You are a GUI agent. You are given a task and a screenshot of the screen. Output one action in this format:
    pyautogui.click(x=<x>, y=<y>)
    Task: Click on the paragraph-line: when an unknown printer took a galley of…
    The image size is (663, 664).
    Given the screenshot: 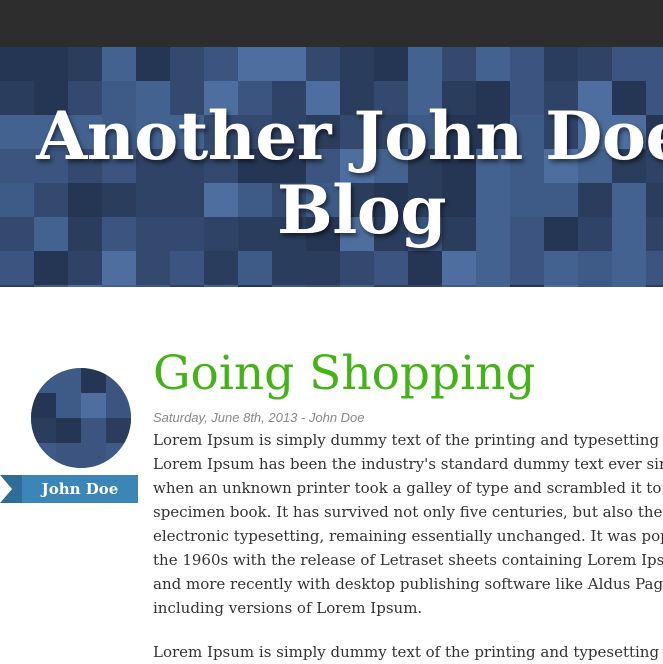 What is the action you would take?
    pyautogui.click(x=408, y=488)
    